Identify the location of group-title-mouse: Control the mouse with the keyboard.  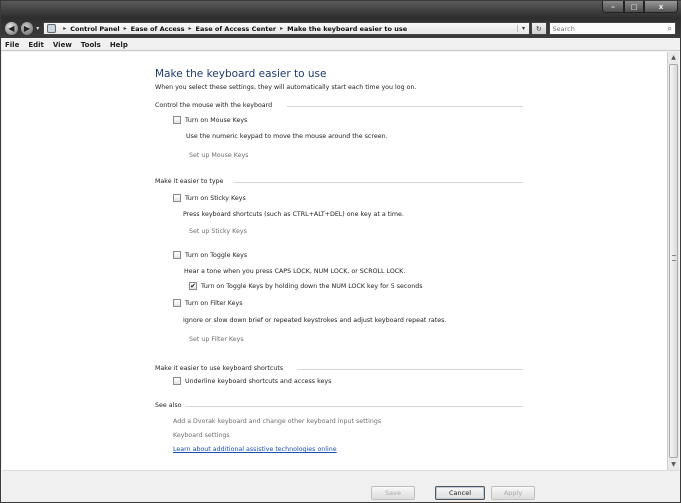
(214, 105).